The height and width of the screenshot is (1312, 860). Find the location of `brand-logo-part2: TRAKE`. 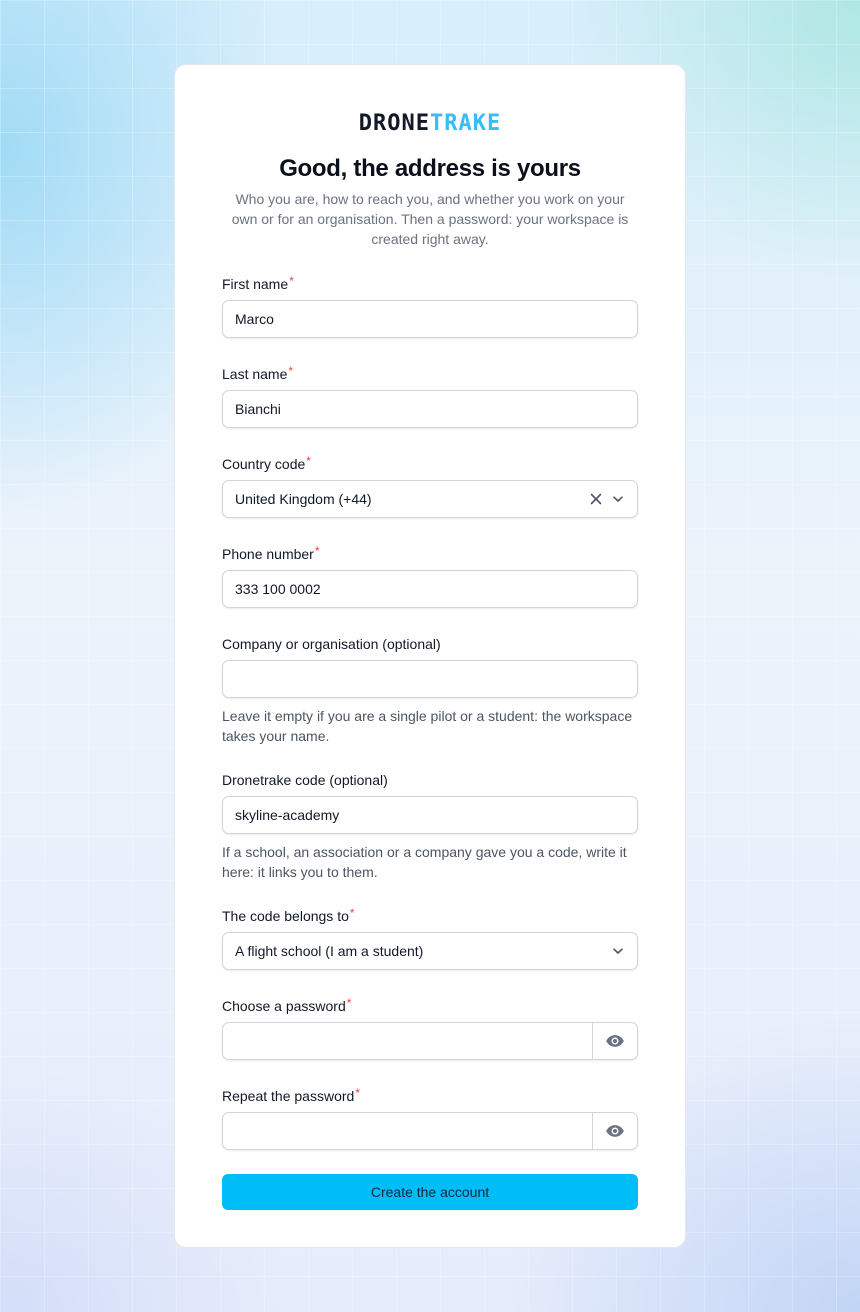

brand-logo-part2: TRAKE is located at coordinates (466, 123).